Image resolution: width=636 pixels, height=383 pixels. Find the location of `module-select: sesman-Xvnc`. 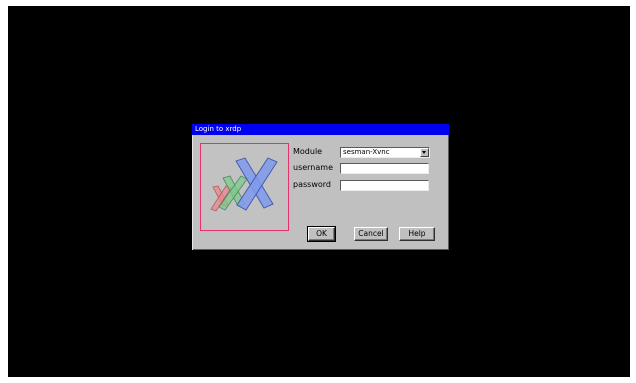

module-select: sesman-Xvnc is located at coordinates (385, 152).